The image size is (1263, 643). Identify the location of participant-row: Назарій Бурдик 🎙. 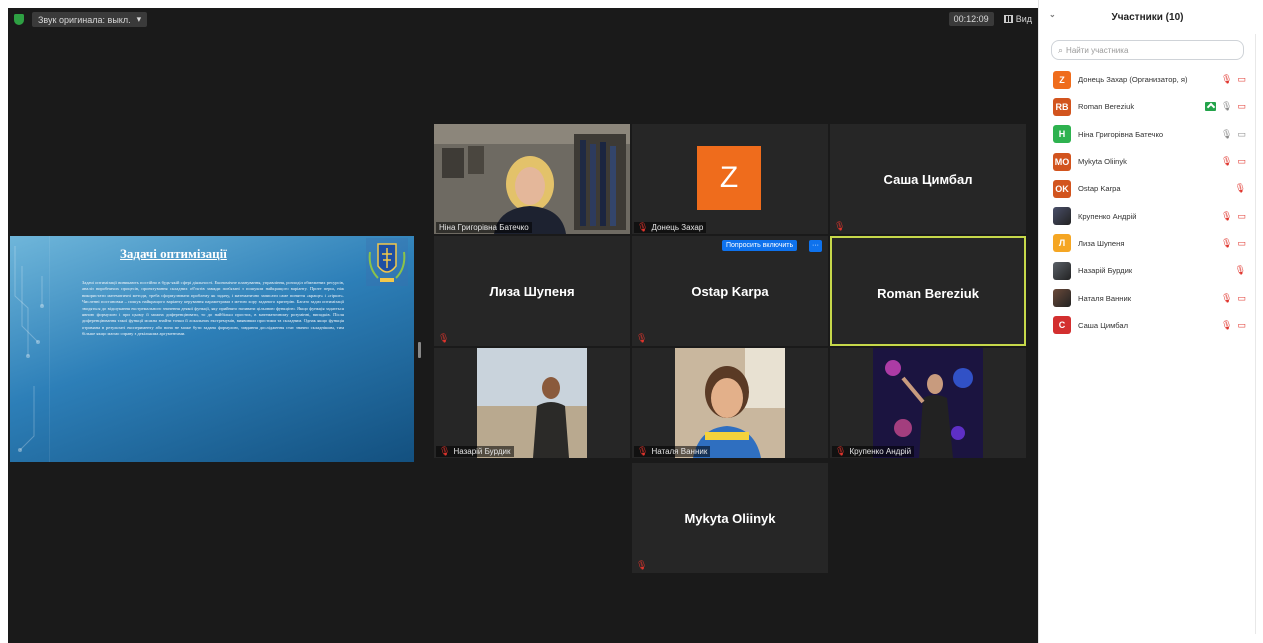
(1147, 270).